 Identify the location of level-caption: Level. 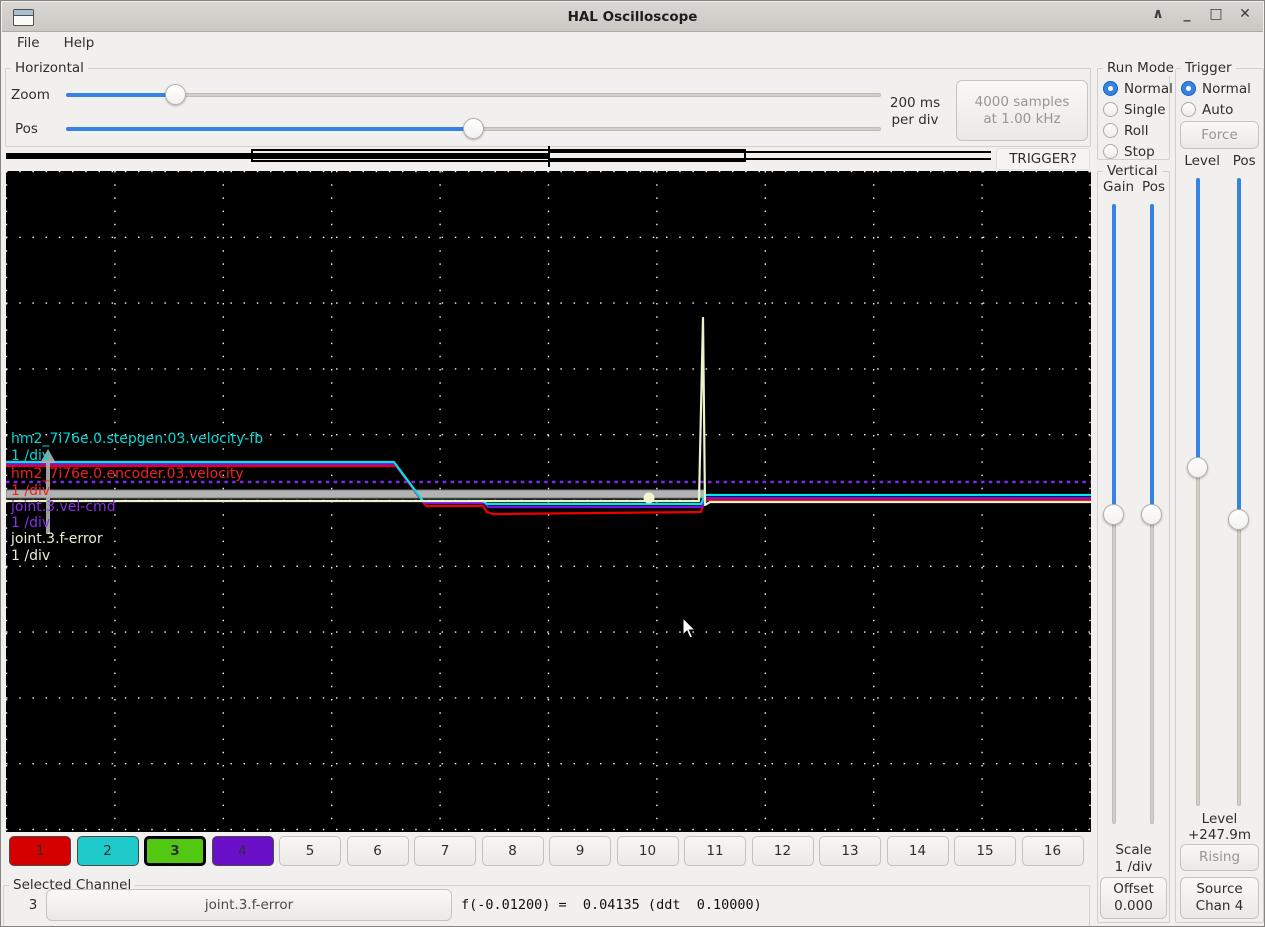
(1219, 819).